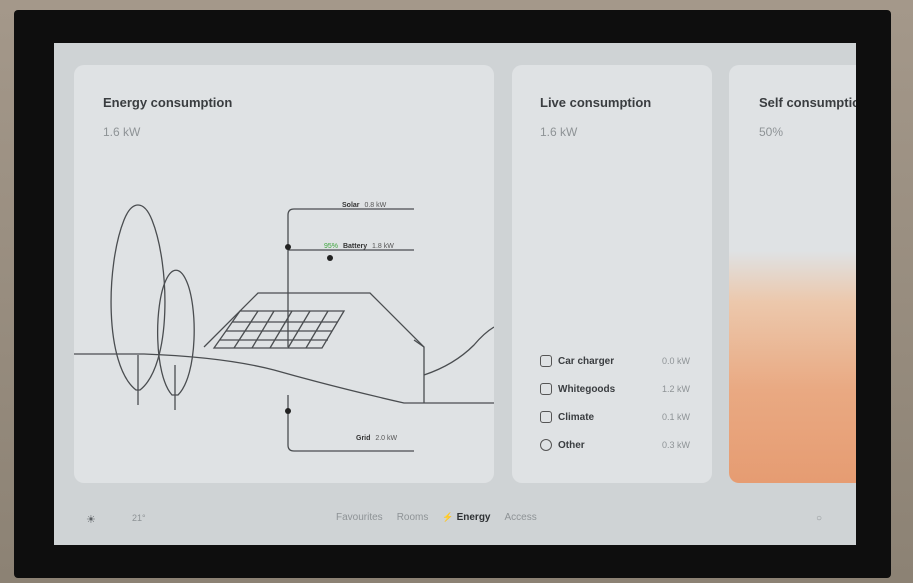 This screenshot has width=913, height=583. Describe the element at coordinates (458, 351) in the screenshot. I see `hill-icon` at that location.